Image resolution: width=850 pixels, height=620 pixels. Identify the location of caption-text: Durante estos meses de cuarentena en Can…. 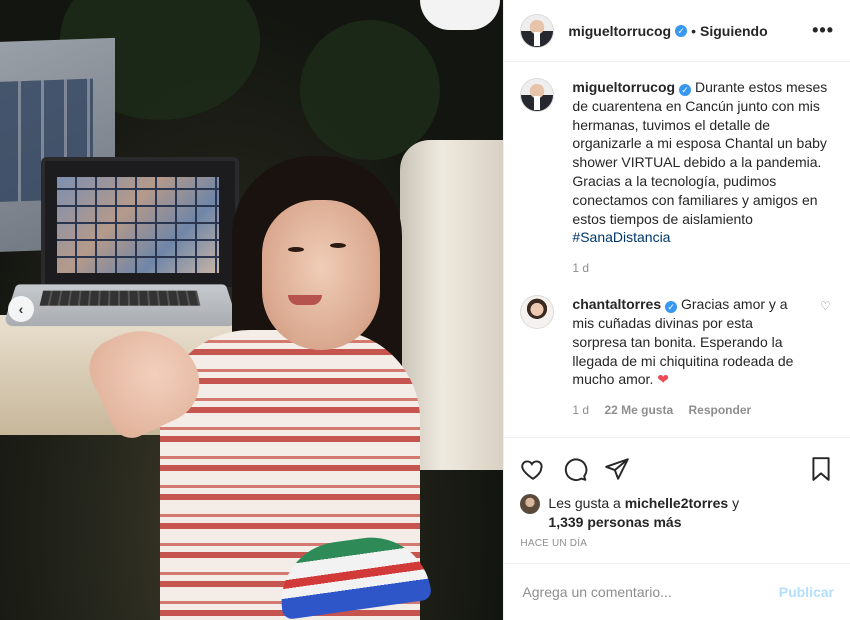
(700, 153).